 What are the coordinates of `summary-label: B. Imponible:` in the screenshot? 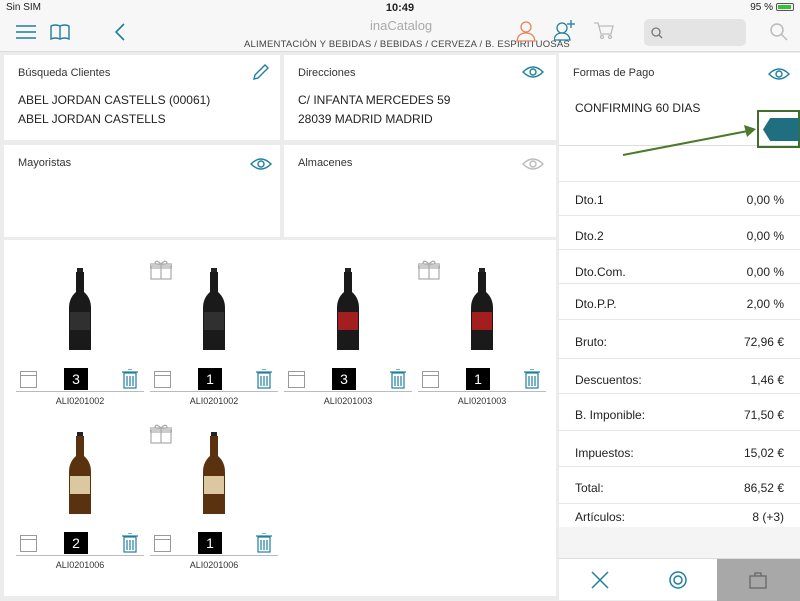 It's located at (610, 415).